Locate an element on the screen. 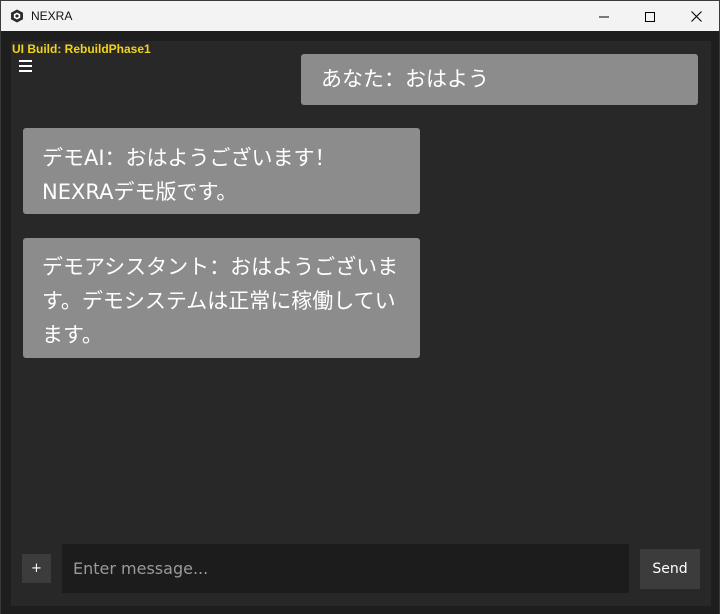 The height and width of the screenshot is (614, 720). minimize-icon is located at coordinates (604, 16).